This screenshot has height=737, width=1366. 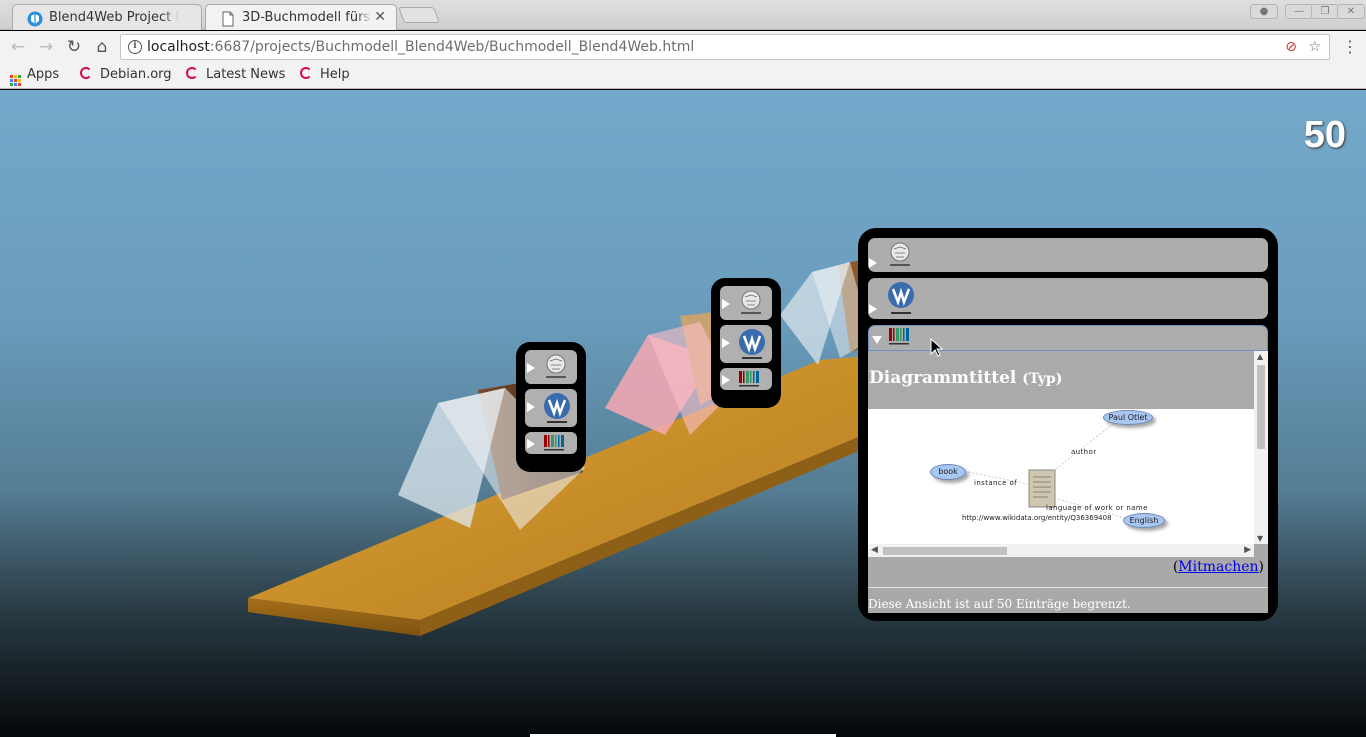 What do you see at coordinates (1144, 520) in the screenshot?
I see `graph-node-english: English` at bounding box center [1144, 520].